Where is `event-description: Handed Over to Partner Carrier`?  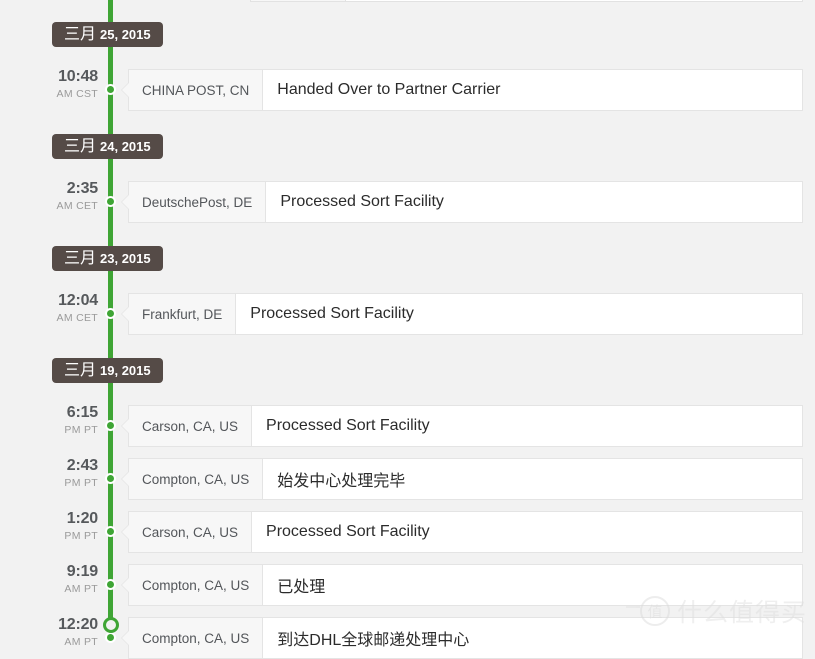 event-description: Handed Over to Partner Carrier is located at coordinates (389, 89).